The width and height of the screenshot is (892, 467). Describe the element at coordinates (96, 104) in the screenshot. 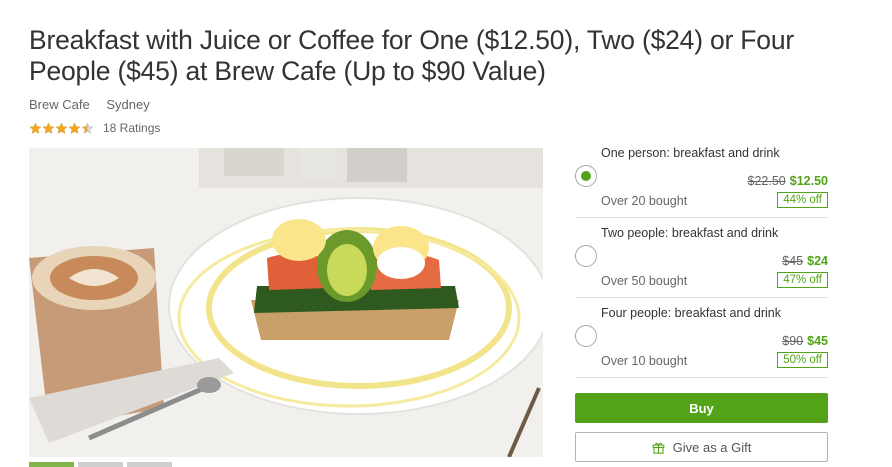

I see `deal-meta: Brew Cafe Sydney` at that location.